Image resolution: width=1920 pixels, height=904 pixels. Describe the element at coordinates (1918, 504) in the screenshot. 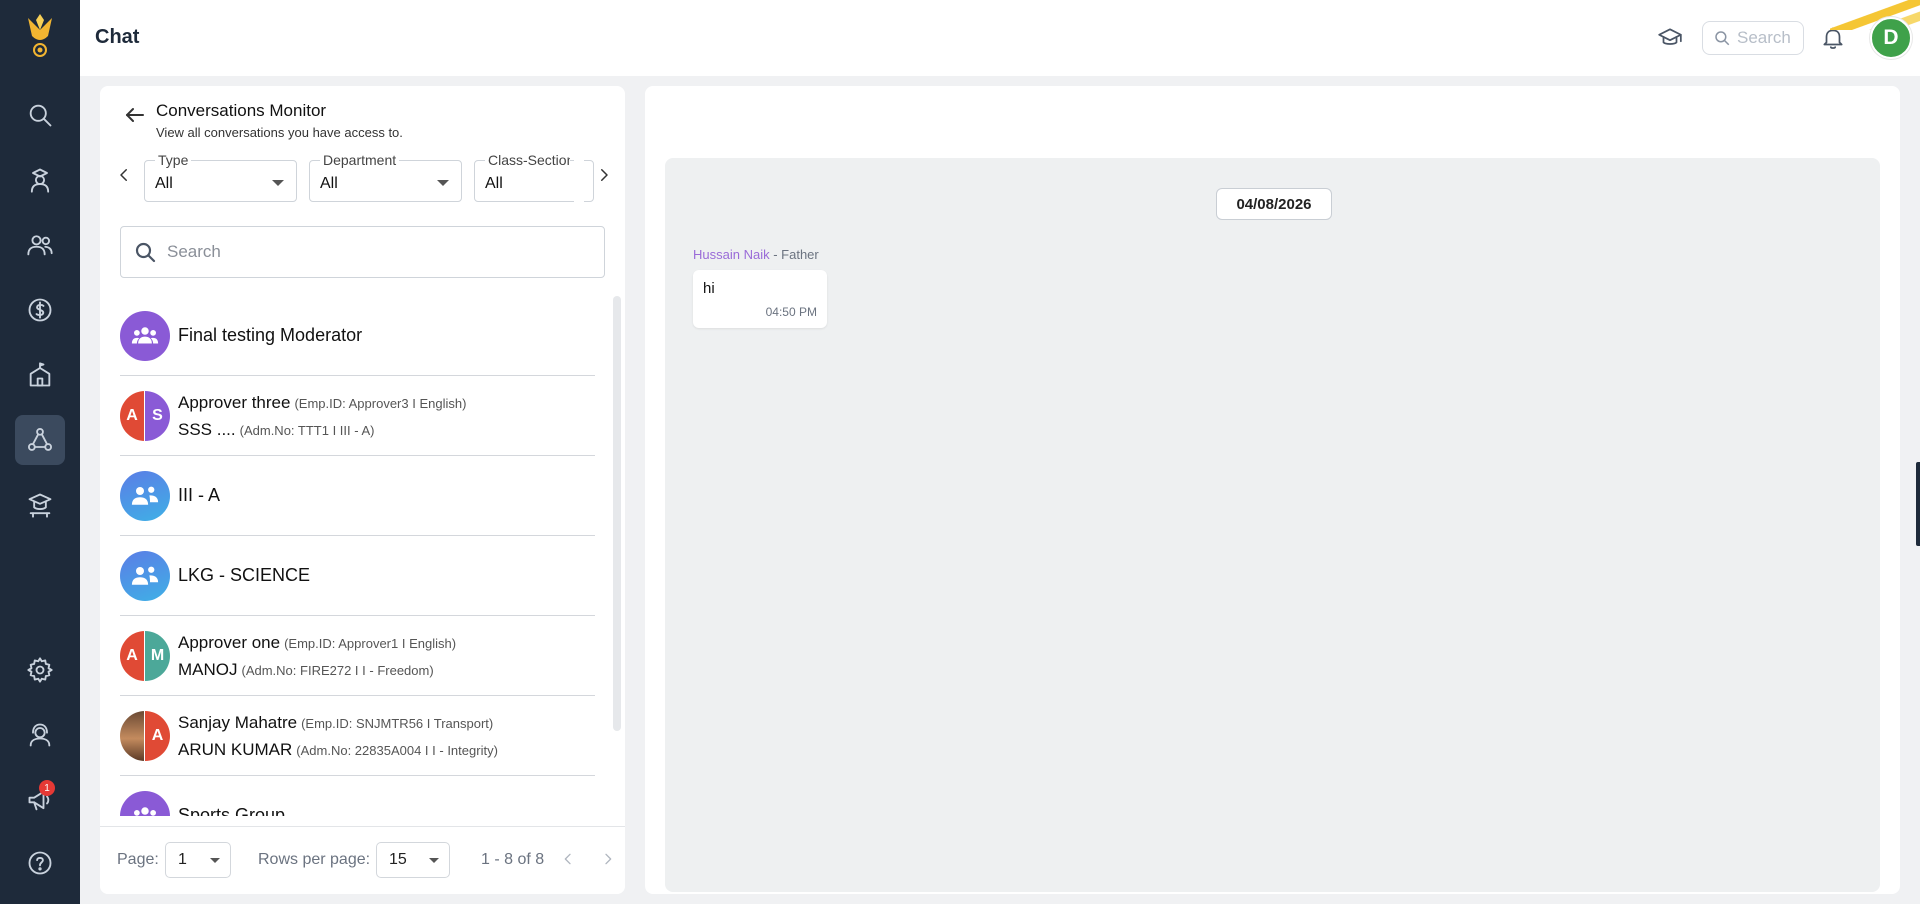

I see `side-drawer-handle` at that location.